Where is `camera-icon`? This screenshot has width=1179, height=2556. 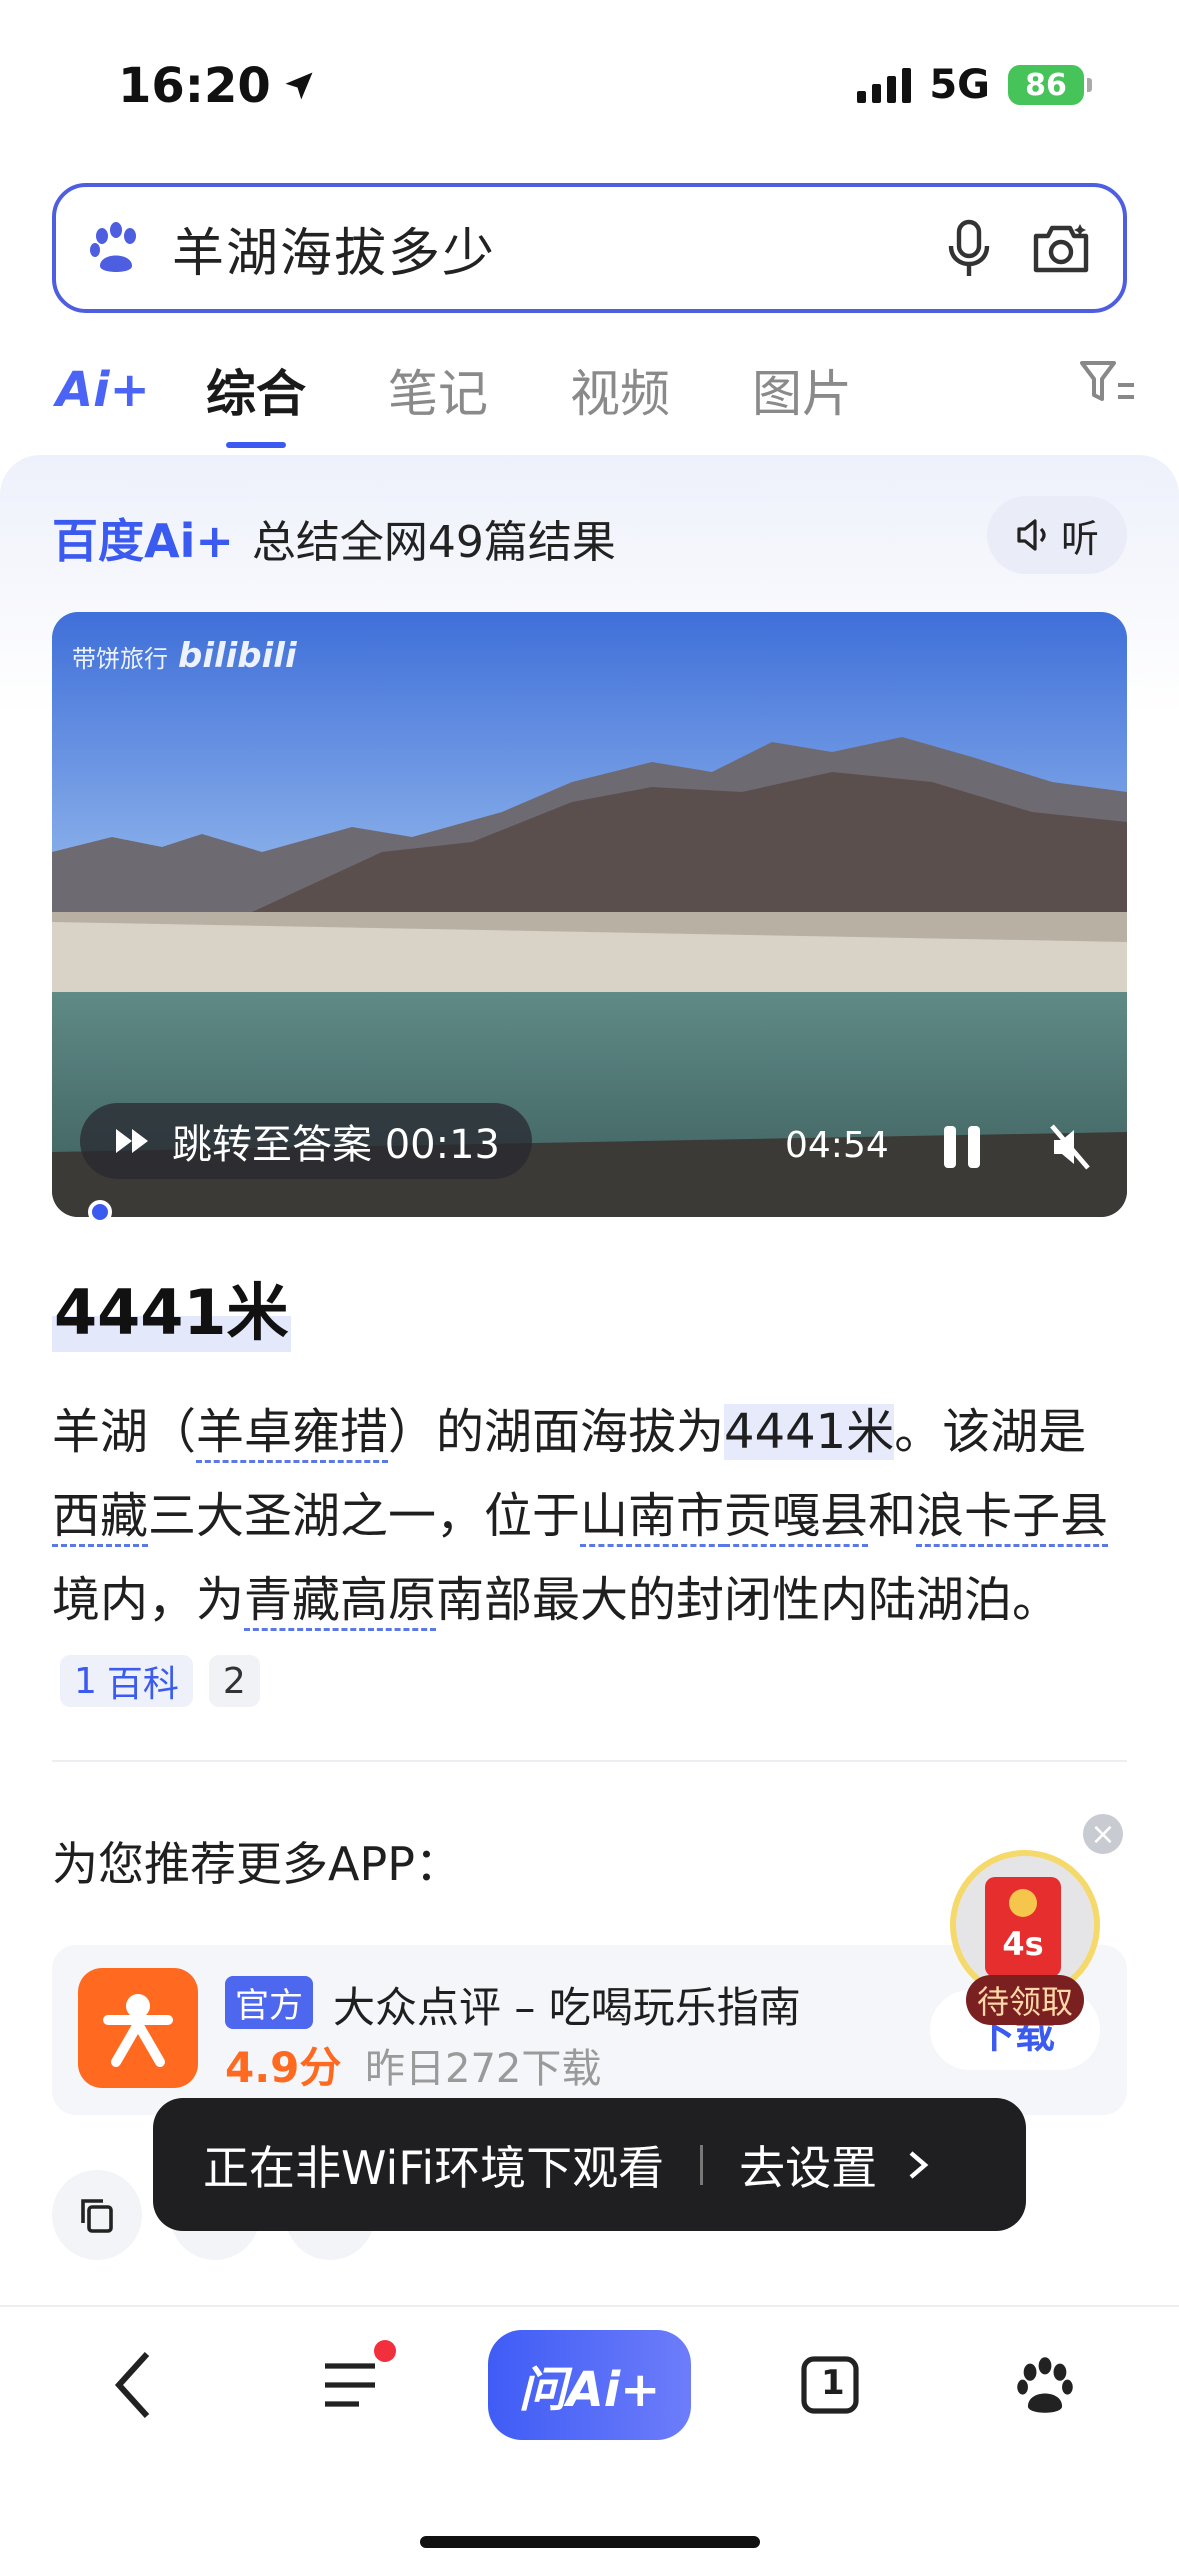 camera-icon is located at coordinates (1061, 248).